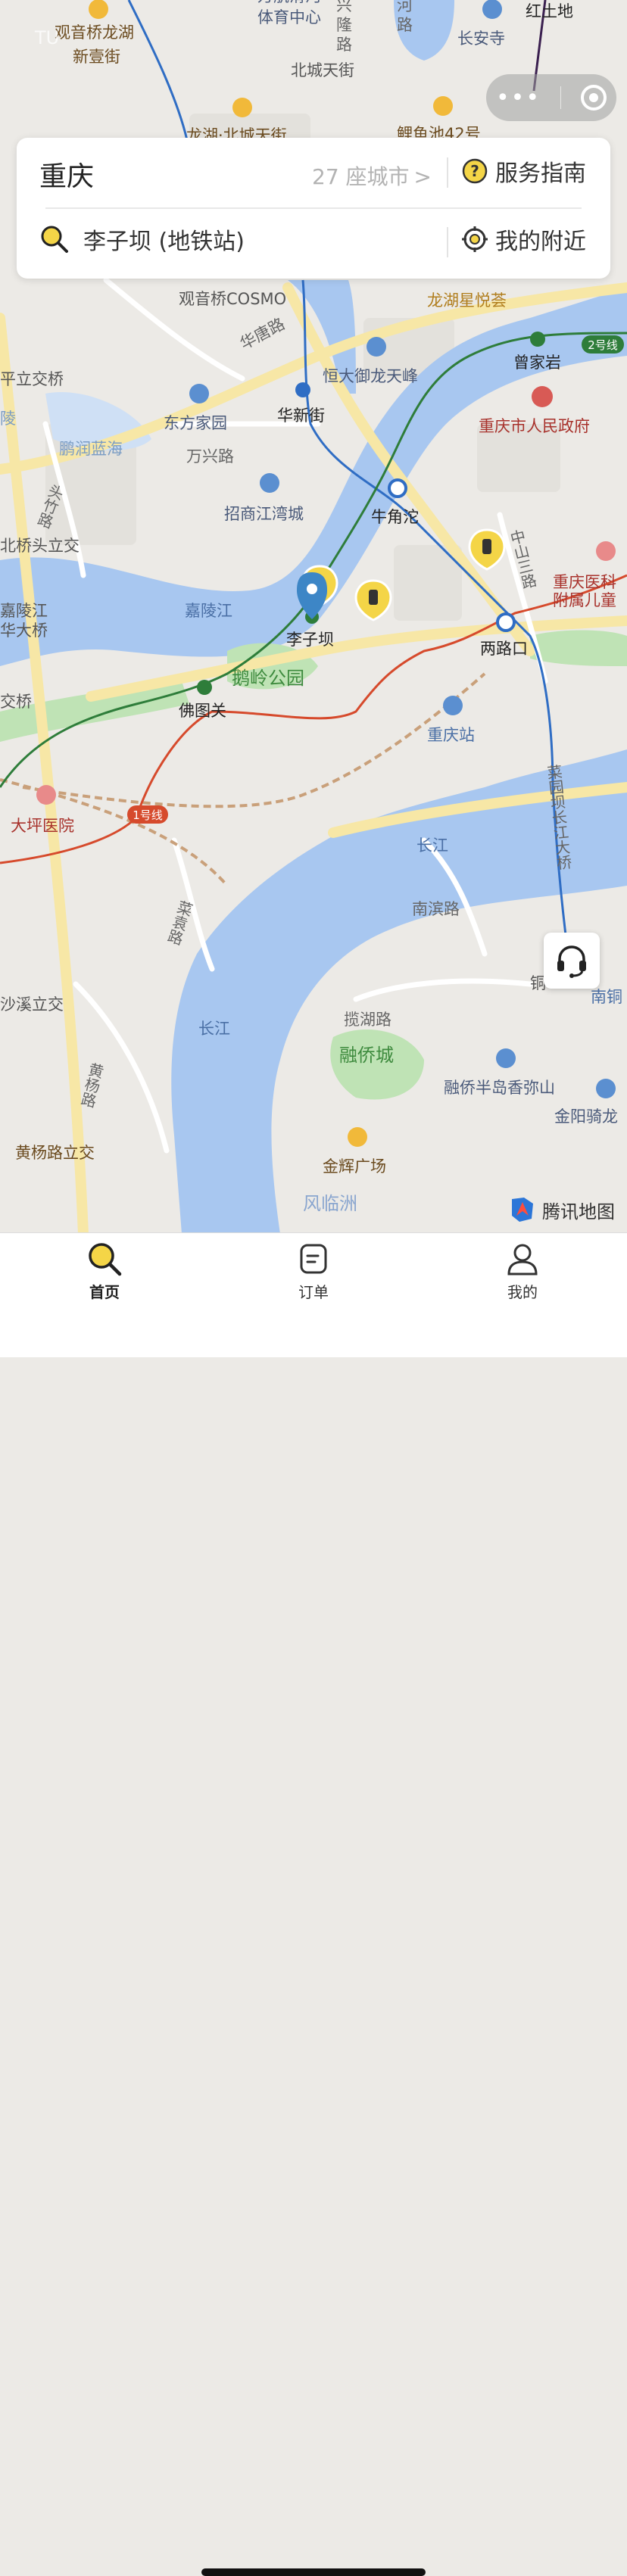 The height and width of the screenshot is (2576, 627). What do you see at coordinates (202, 711) in the screenshot?
I see `map-label: 佛图关` at bounding box center [202, 711].